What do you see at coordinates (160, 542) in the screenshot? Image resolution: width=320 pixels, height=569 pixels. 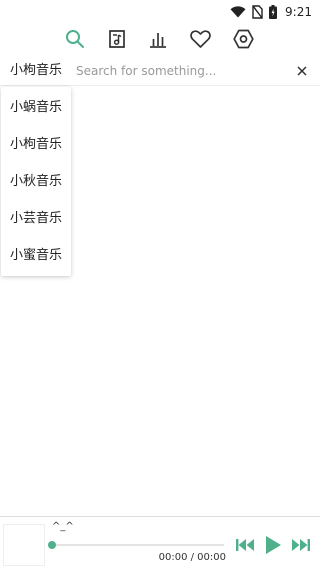 I see `player-bar: ^_^ 00:00 / 00:00` at bounding box center [160, 542].